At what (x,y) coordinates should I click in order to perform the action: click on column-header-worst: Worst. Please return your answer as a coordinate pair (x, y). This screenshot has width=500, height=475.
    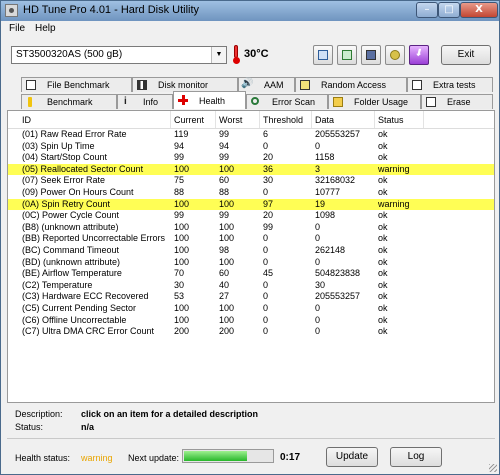
    Looking at the image, I should click on (230, 120).